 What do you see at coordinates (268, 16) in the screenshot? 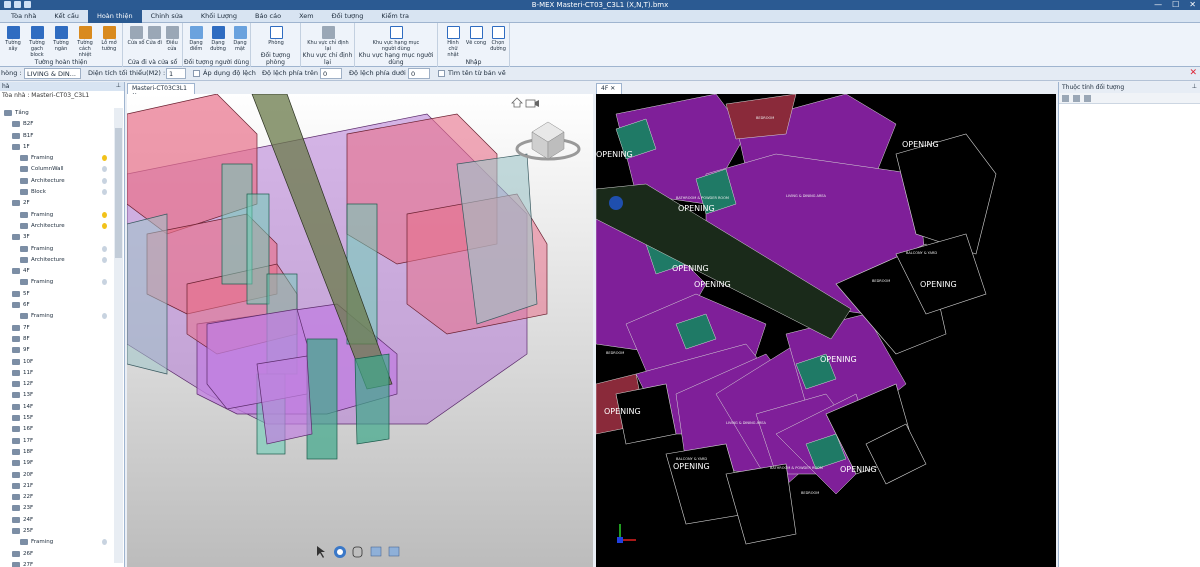
I see `tab-bao-cao: Báo cáo` at bounding box center [268, 16].